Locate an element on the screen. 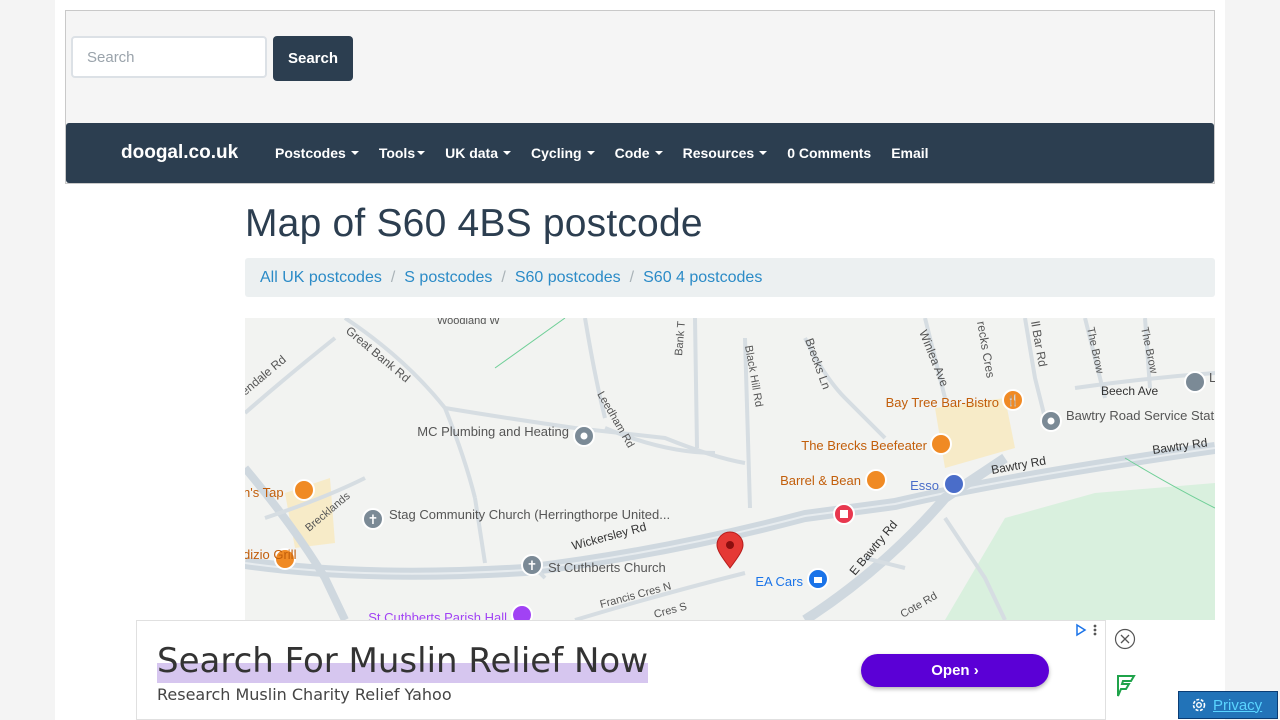 The width and height of the screenshot is (1280, 720). breadcrumb-s-postcodes: S postcodes is located at coordinates (448, 278).